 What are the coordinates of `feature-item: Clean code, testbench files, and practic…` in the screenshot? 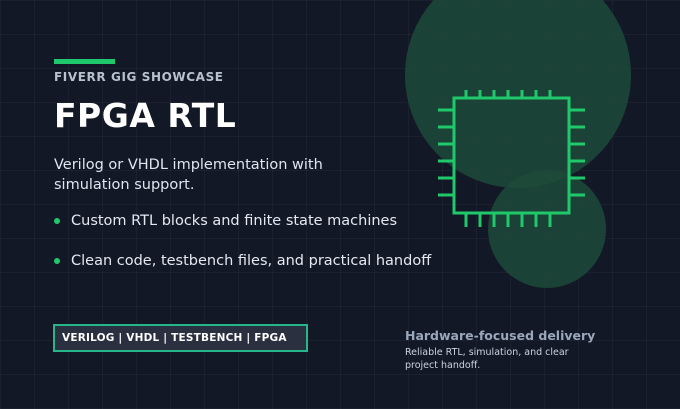 It's located at (242, 261).